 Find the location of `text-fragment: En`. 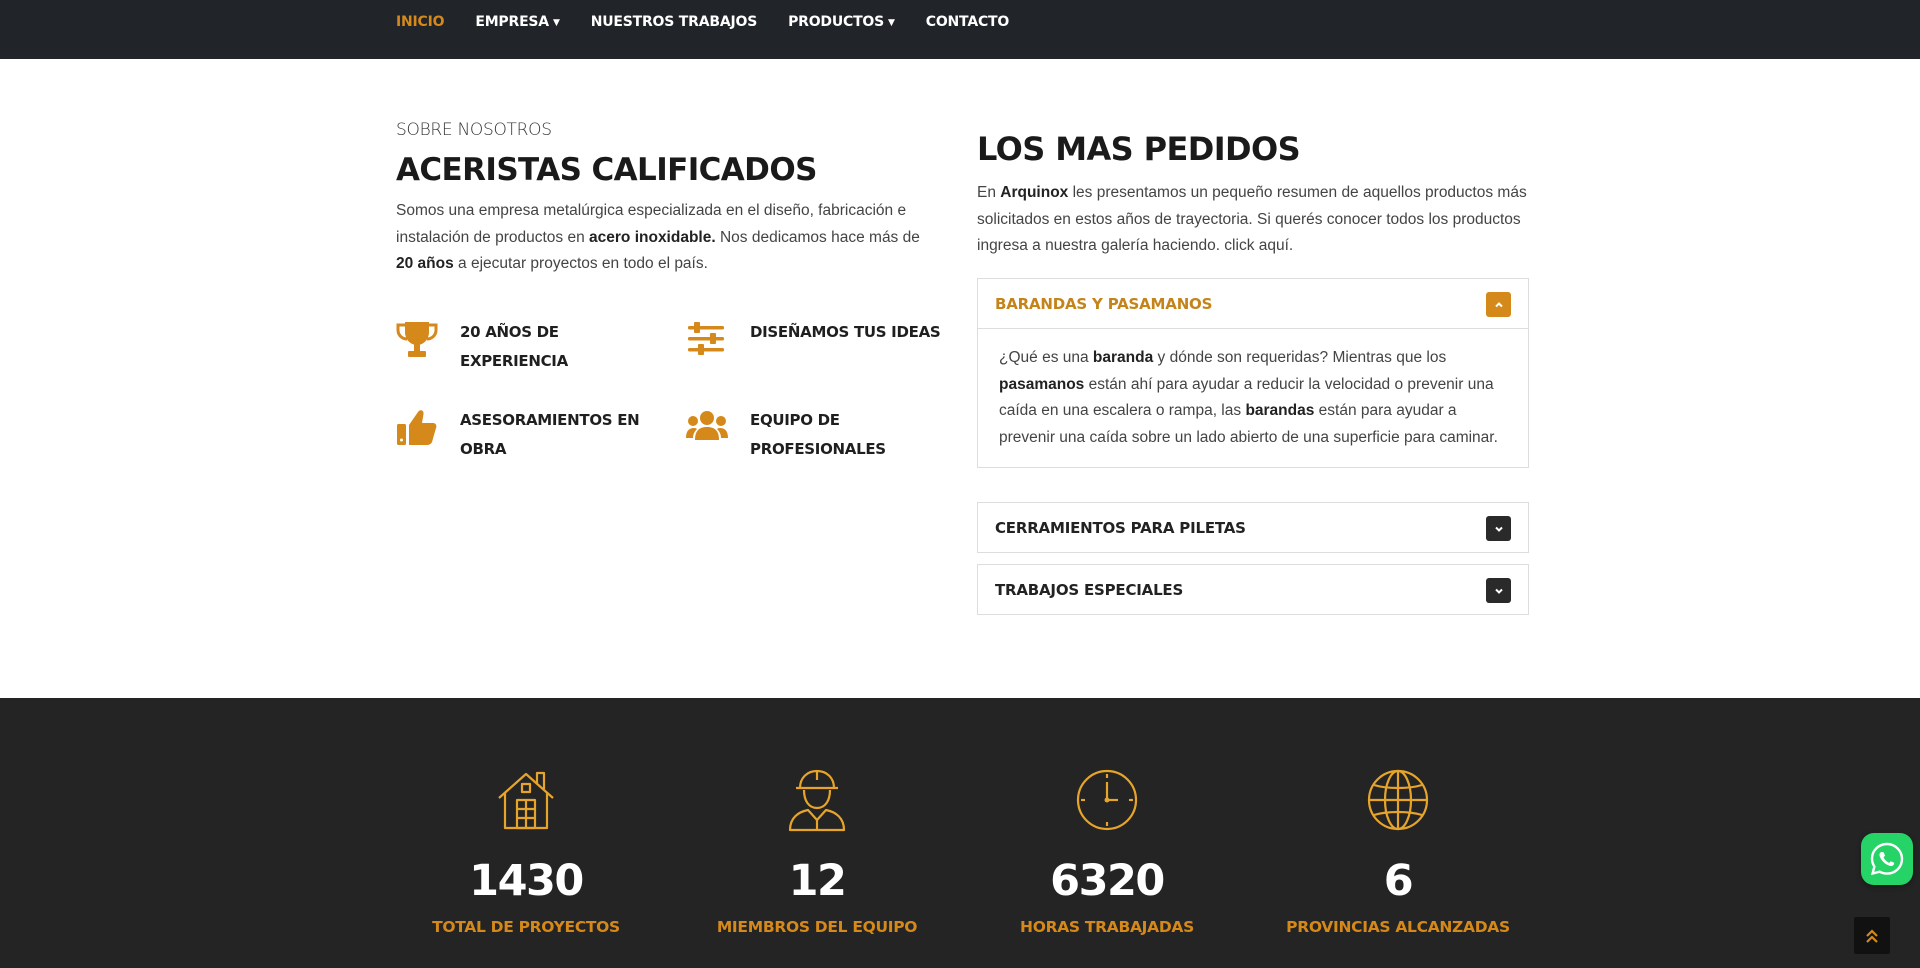

text-fragment: En is located at coordinates (989, 192).